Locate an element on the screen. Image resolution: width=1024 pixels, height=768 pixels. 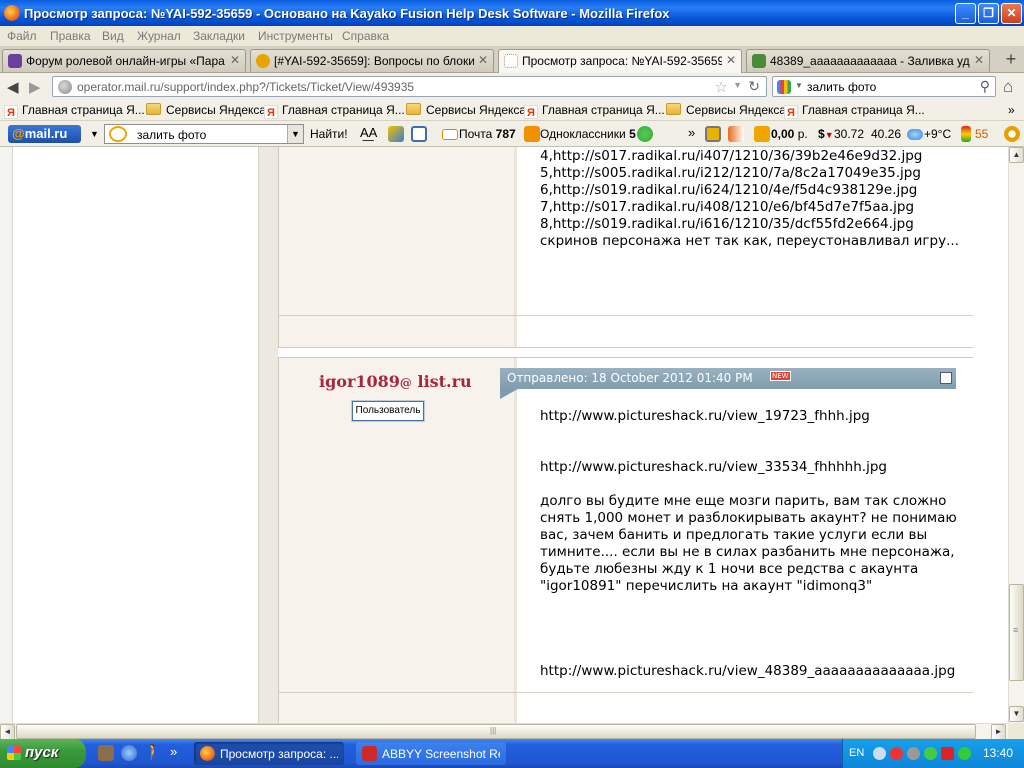
reload-icon: ↻ is located at coordinates (754, 86).